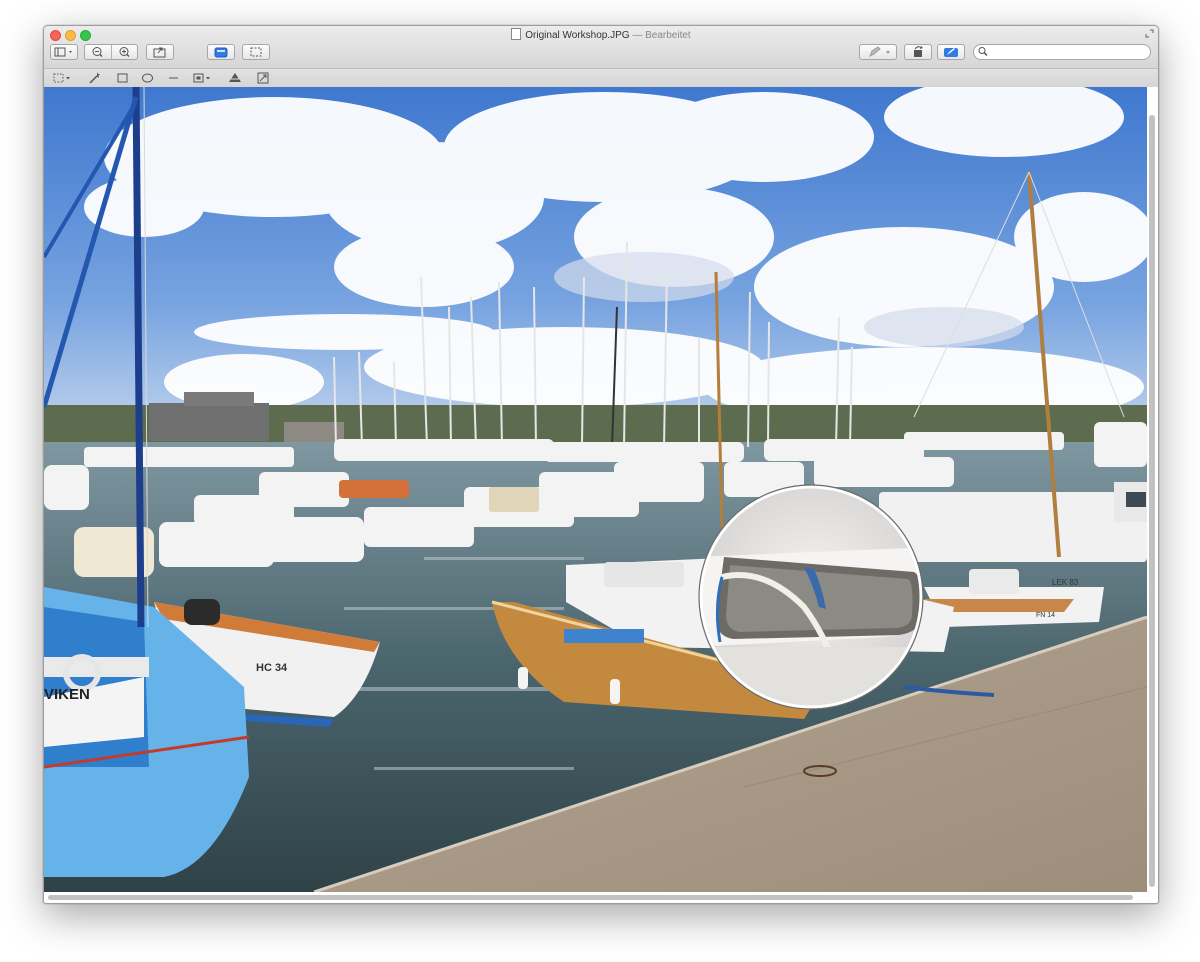 The width and height of the screenshot is (1200, 962). I want to click on file-name: Original Workshop.JPG, so click(577, 35).